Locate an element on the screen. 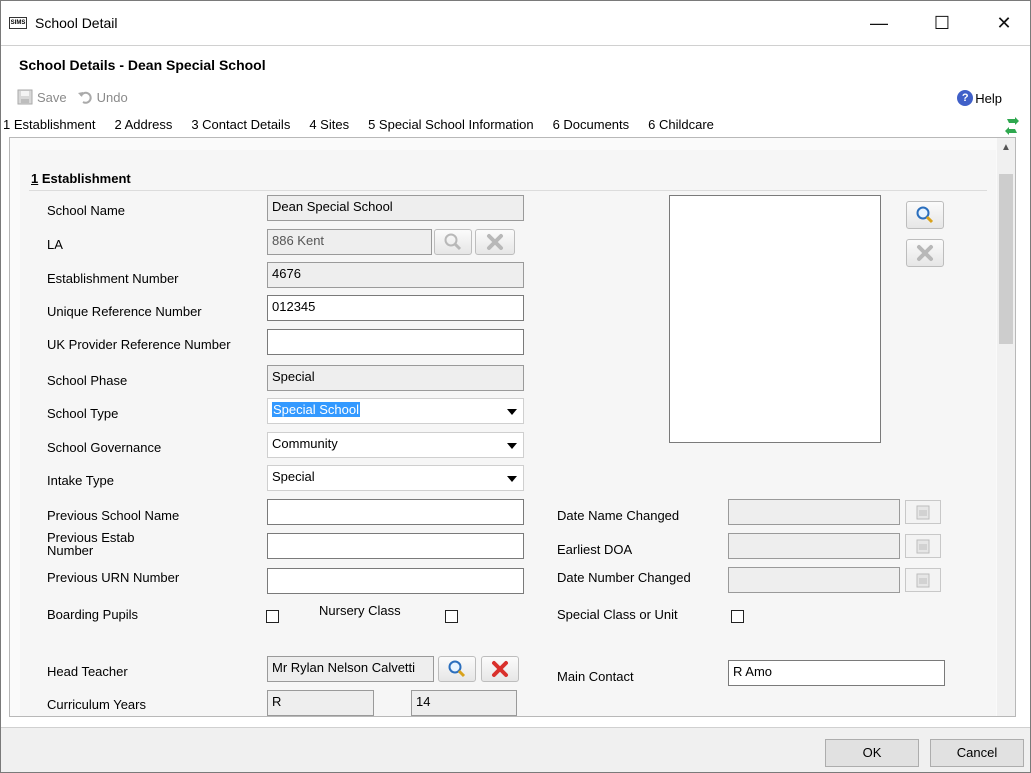 This screenshot has width=1031, height=773. cancel-button: Cancel is located at coordinates (977, 753).